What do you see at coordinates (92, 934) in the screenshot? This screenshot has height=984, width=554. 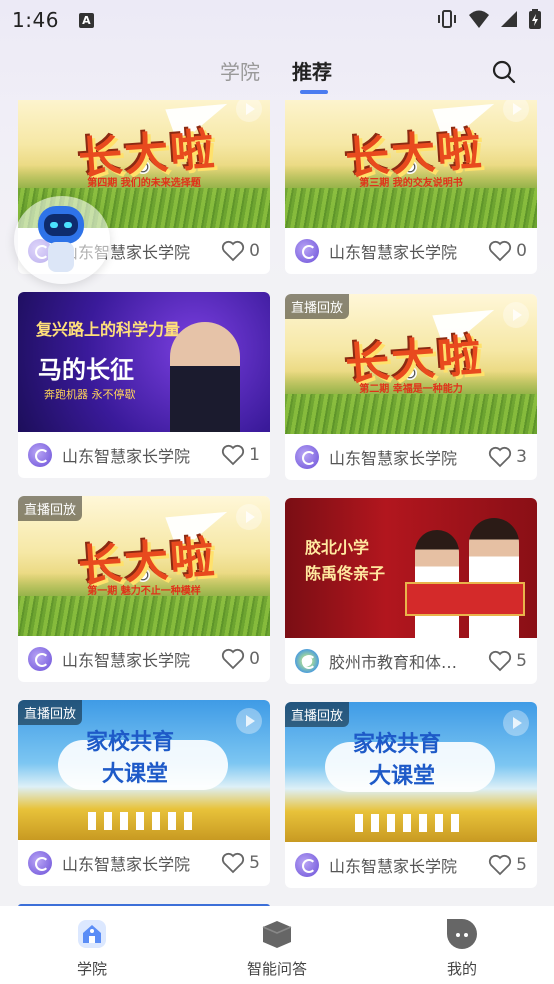 I see `school-icon` at bounding box center [92, 934].